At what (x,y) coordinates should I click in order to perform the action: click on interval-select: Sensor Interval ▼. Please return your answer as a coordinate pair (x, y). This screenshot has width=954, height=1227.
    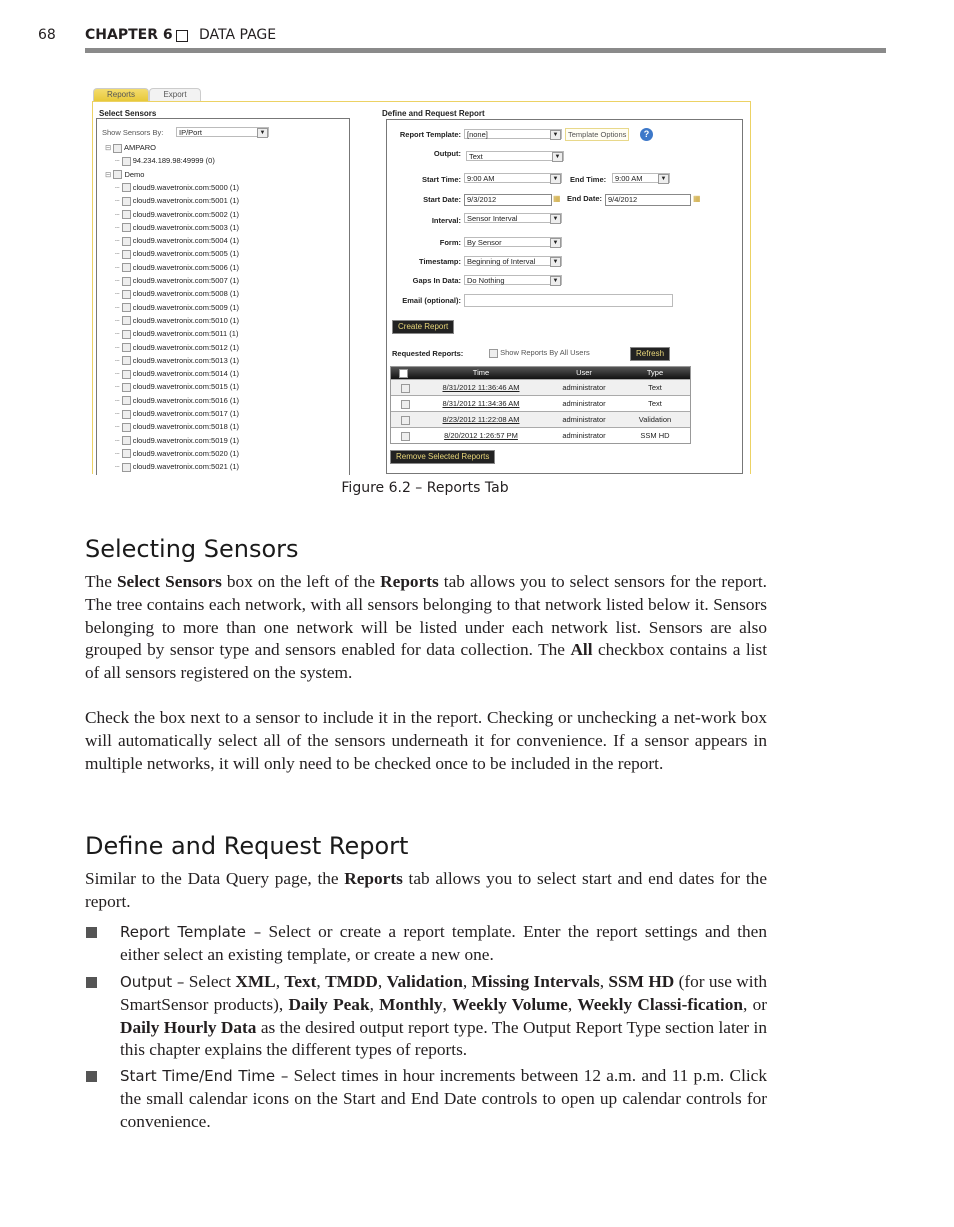
    Looking at the image, I should click on (513, 218).